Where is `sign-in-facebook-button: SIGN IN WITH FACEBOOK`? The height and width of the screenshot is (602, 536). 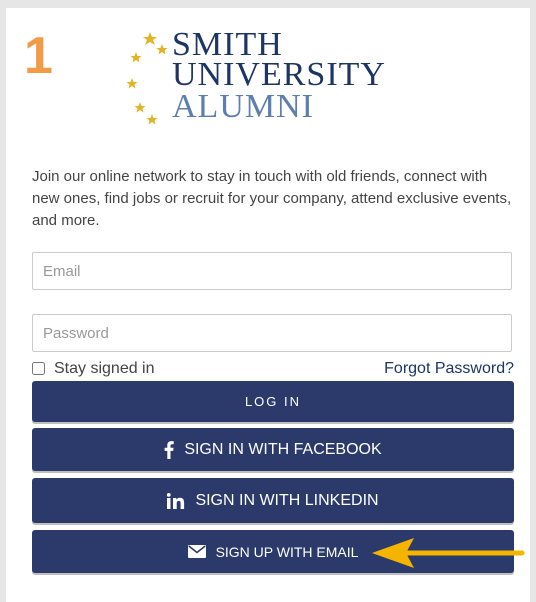 sign-in-facebook-button: SIGN IN WITH FACEBOOK is located at coordinates (273, 449).